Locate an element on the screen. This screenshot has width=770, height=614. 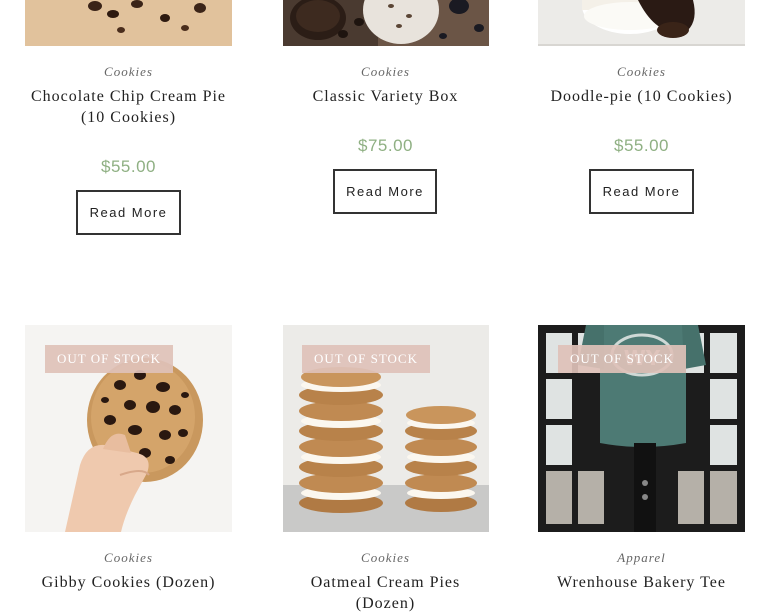
product-price: $75.00 is located at coordinates (385, 145).